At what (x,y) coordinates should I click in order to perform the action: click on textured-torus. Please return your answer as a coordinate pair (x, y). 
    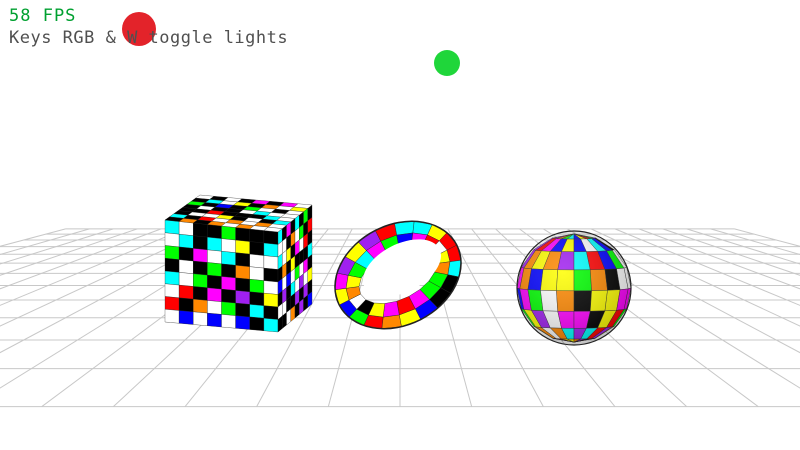
    Looking at the image, I should click on (397, 274).